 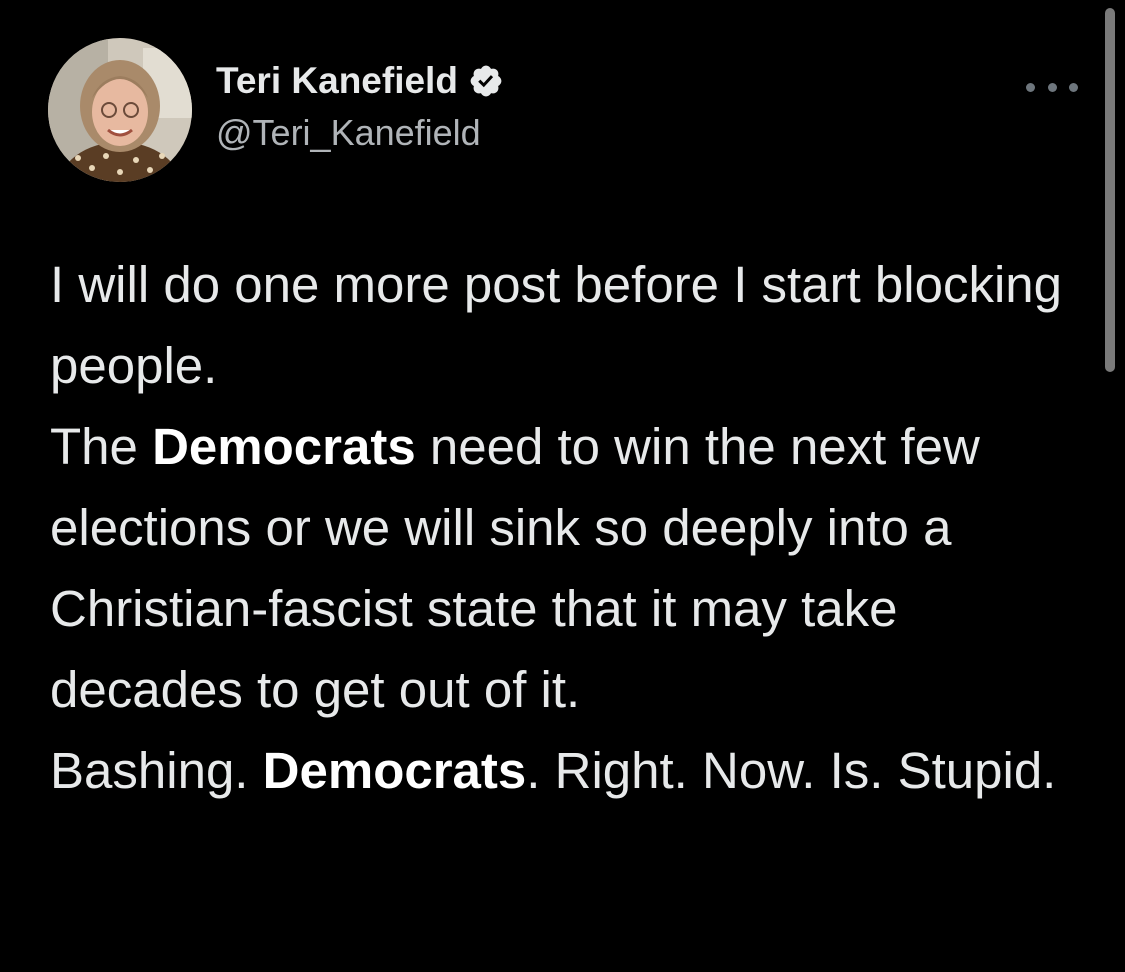 I want to click on more-options-button, so click(x=1052, y=87).